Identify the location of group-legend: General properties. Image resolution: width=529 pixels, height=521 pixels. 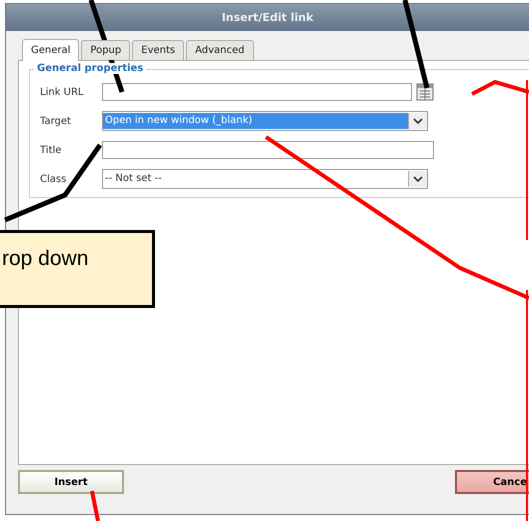
(90, 68).